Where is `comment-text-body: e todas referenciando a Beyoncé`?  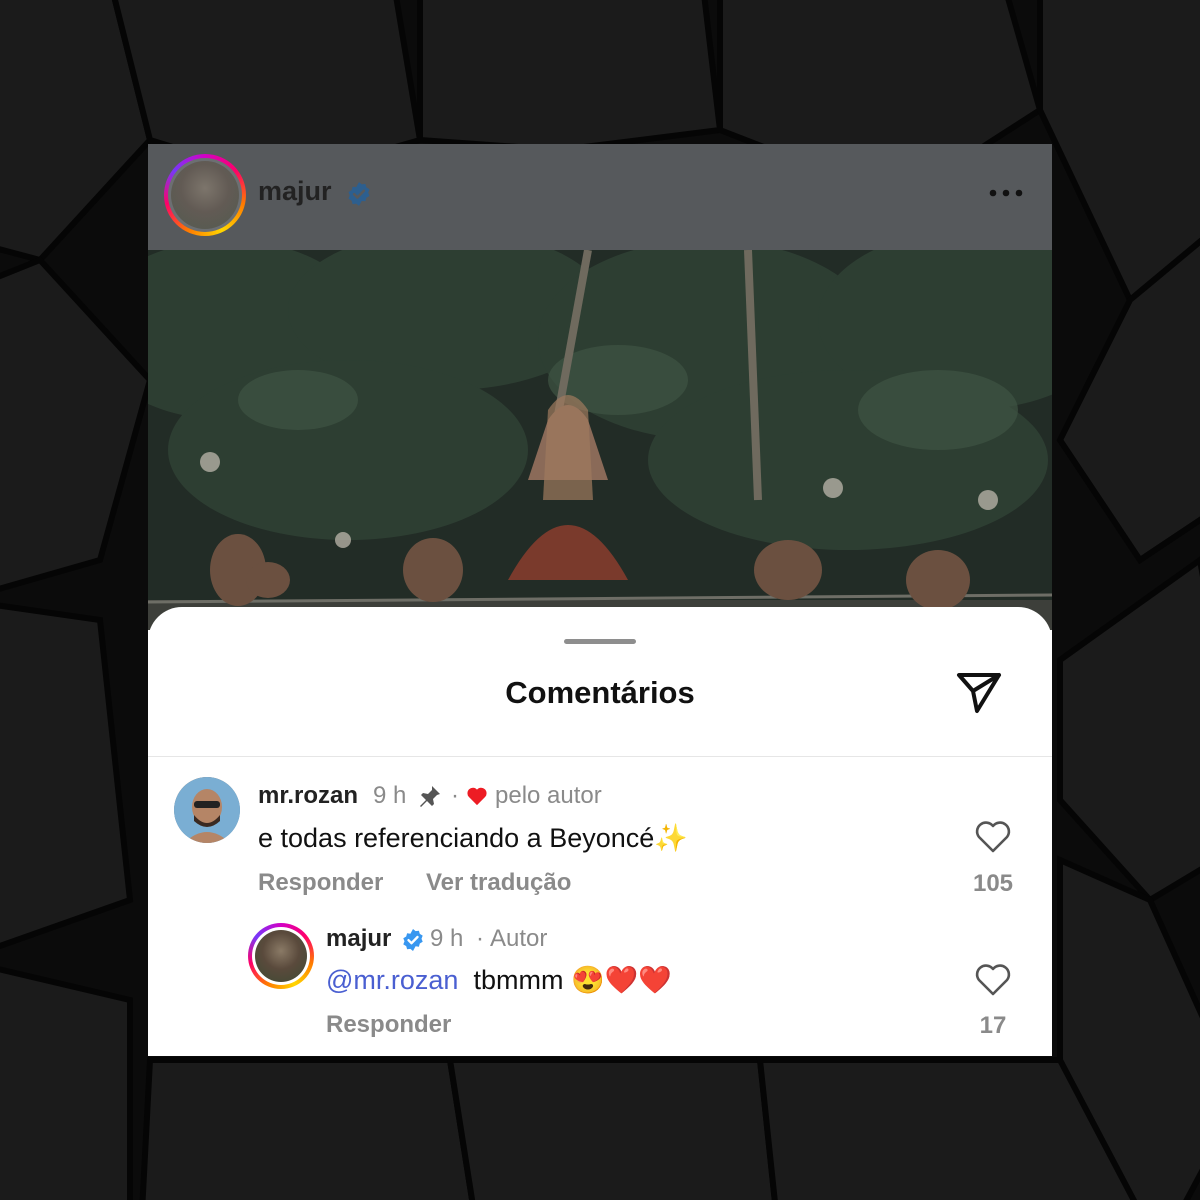 comment-text-body: e todas referenciando a Beyoncé is located at coordinates (456, 838).